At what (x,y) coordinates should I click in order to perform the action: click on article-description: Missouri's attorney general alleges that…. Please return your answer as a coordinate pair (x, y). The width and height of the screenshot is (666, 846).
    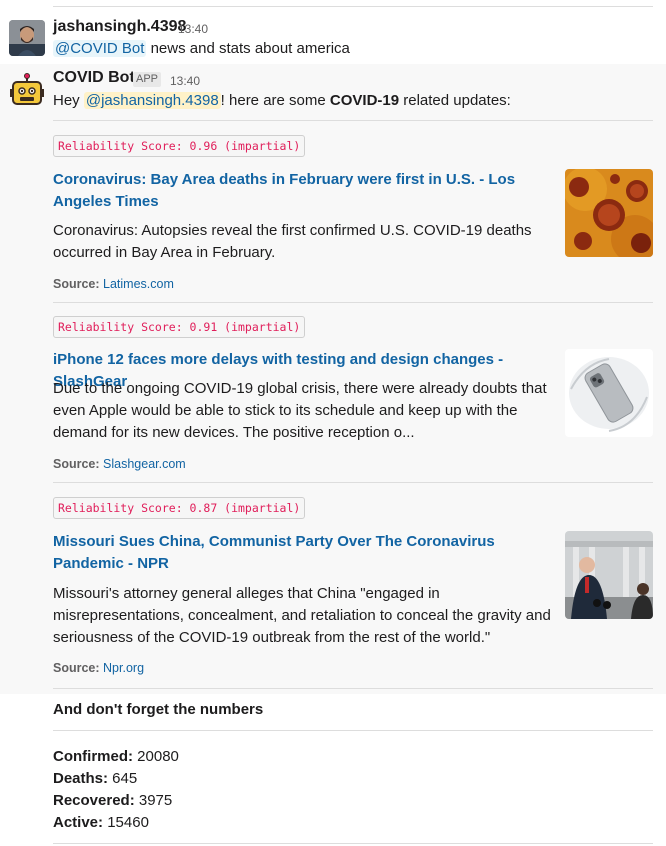
    Looking at the image, I should click on (302, 615).